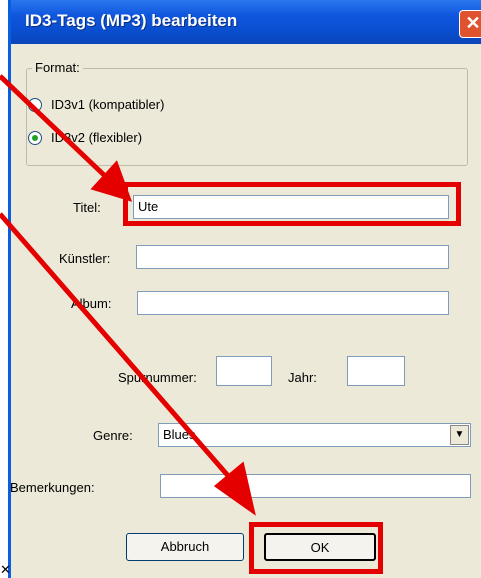 Image resolution: width=481 pixels, height=578 pixels. I want to click on cropped-glyph: ✕, so click(5, 569).